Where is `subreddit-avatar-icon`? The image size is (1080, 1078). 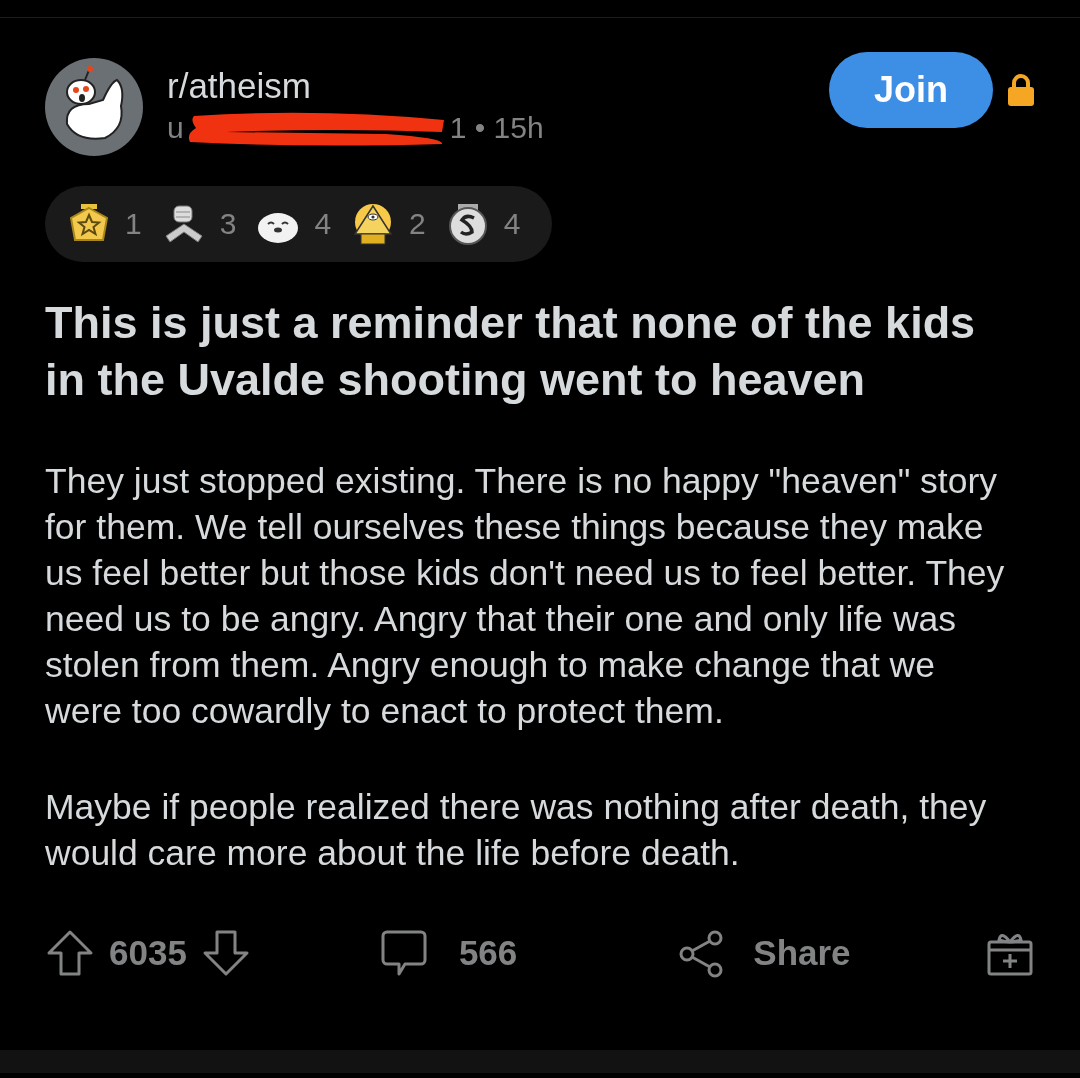 subreddit-avatar-icon is located at coordinates (94, 107).